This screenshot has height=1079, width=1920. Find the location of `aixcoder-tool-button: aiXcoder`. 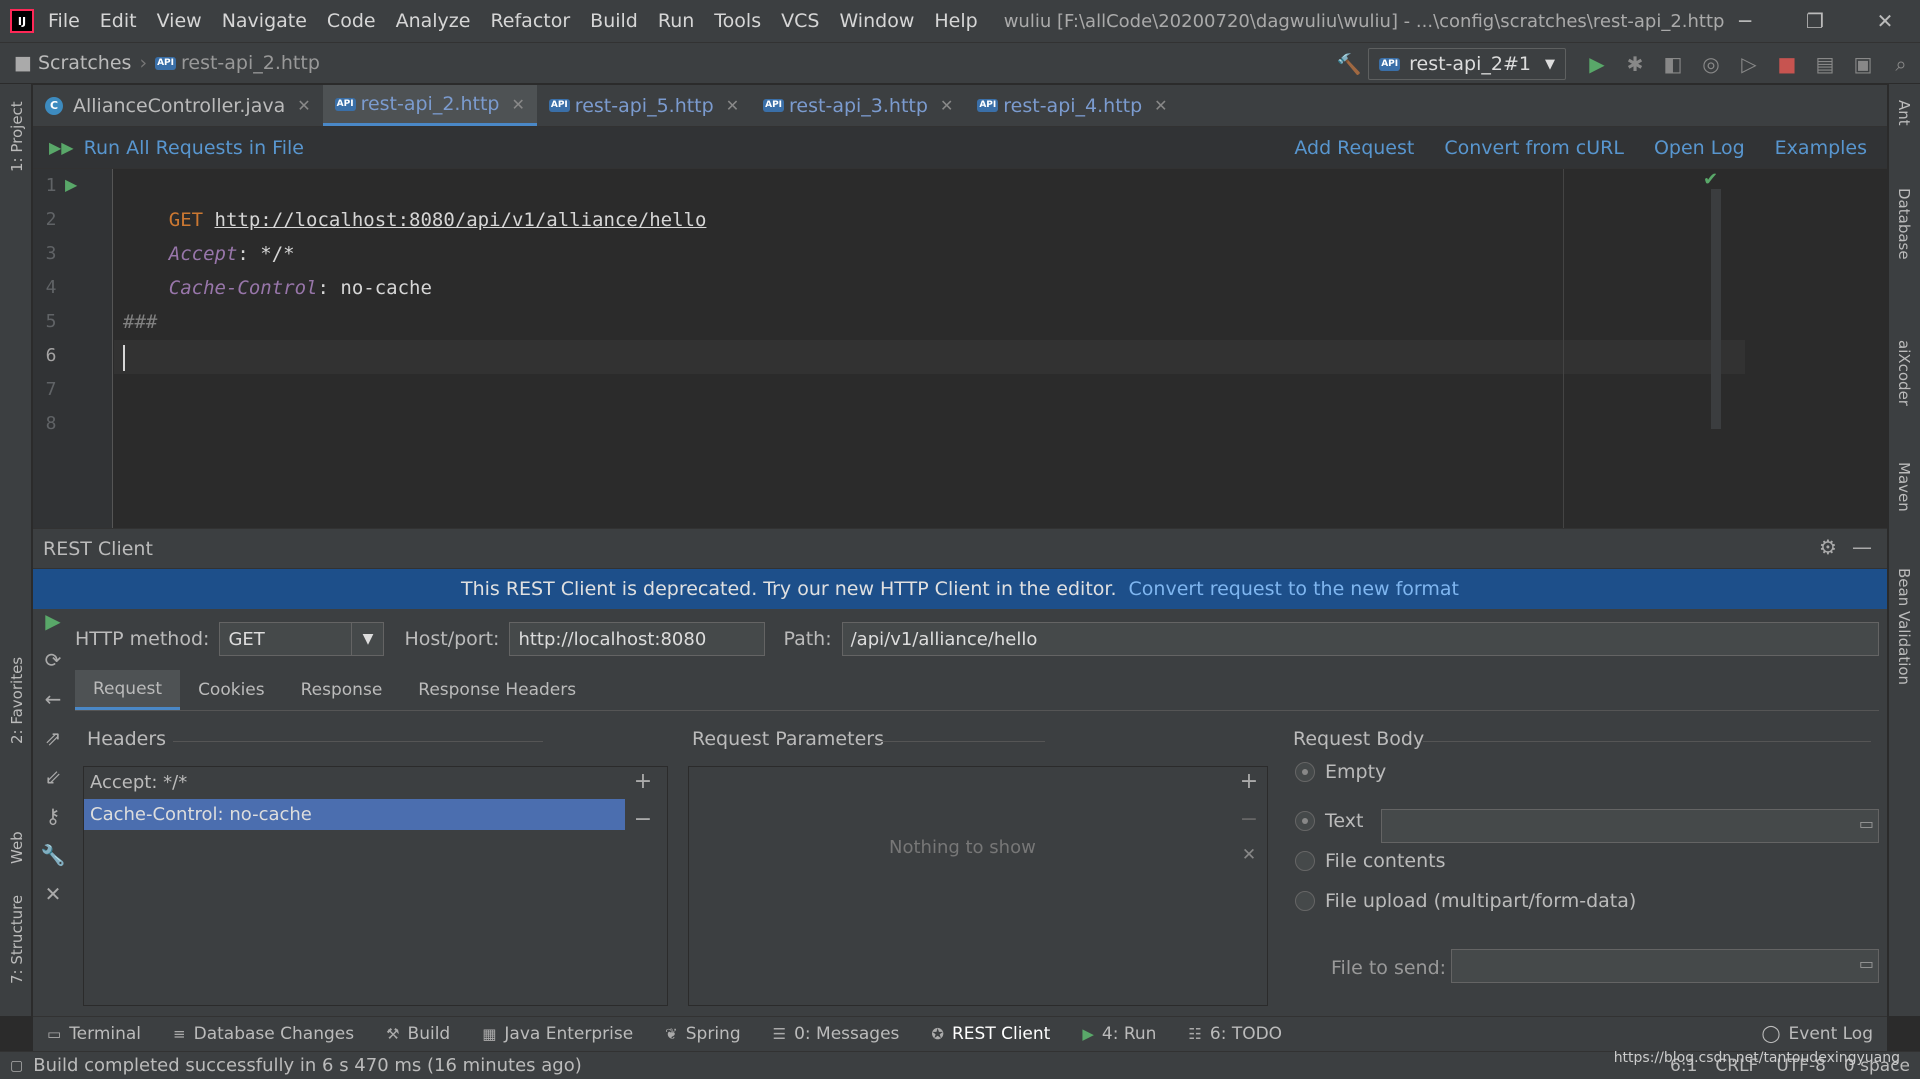

aixcoder-tool-button: aiXcoder is located at coordinates (1904, 373).